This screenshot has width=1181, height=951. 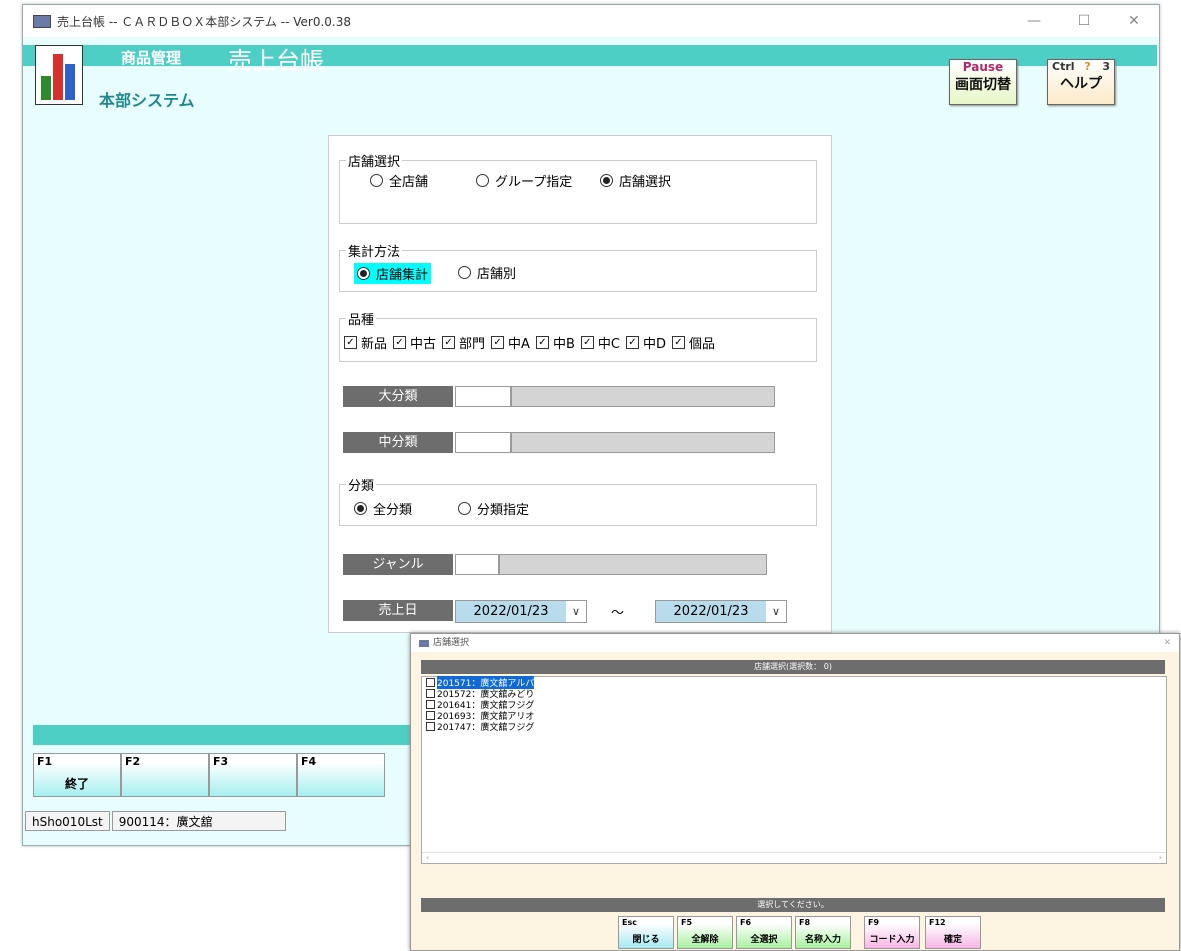 What do you see at coordinates (796, 694) in the screenshot?
I see `list-item: 201572：廣文舘みどり` at bounding box center [796, 694].